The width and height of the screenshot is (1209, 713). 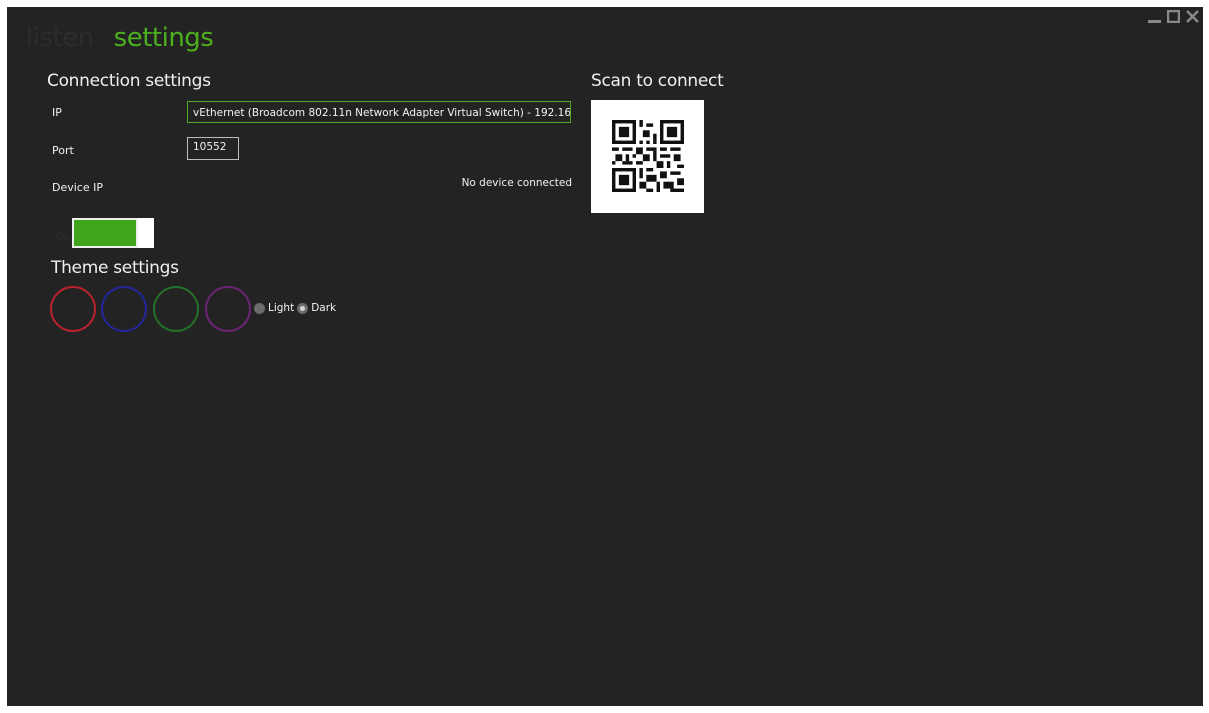 I want to click on minimize-icon, so click(x=1154, y=16).